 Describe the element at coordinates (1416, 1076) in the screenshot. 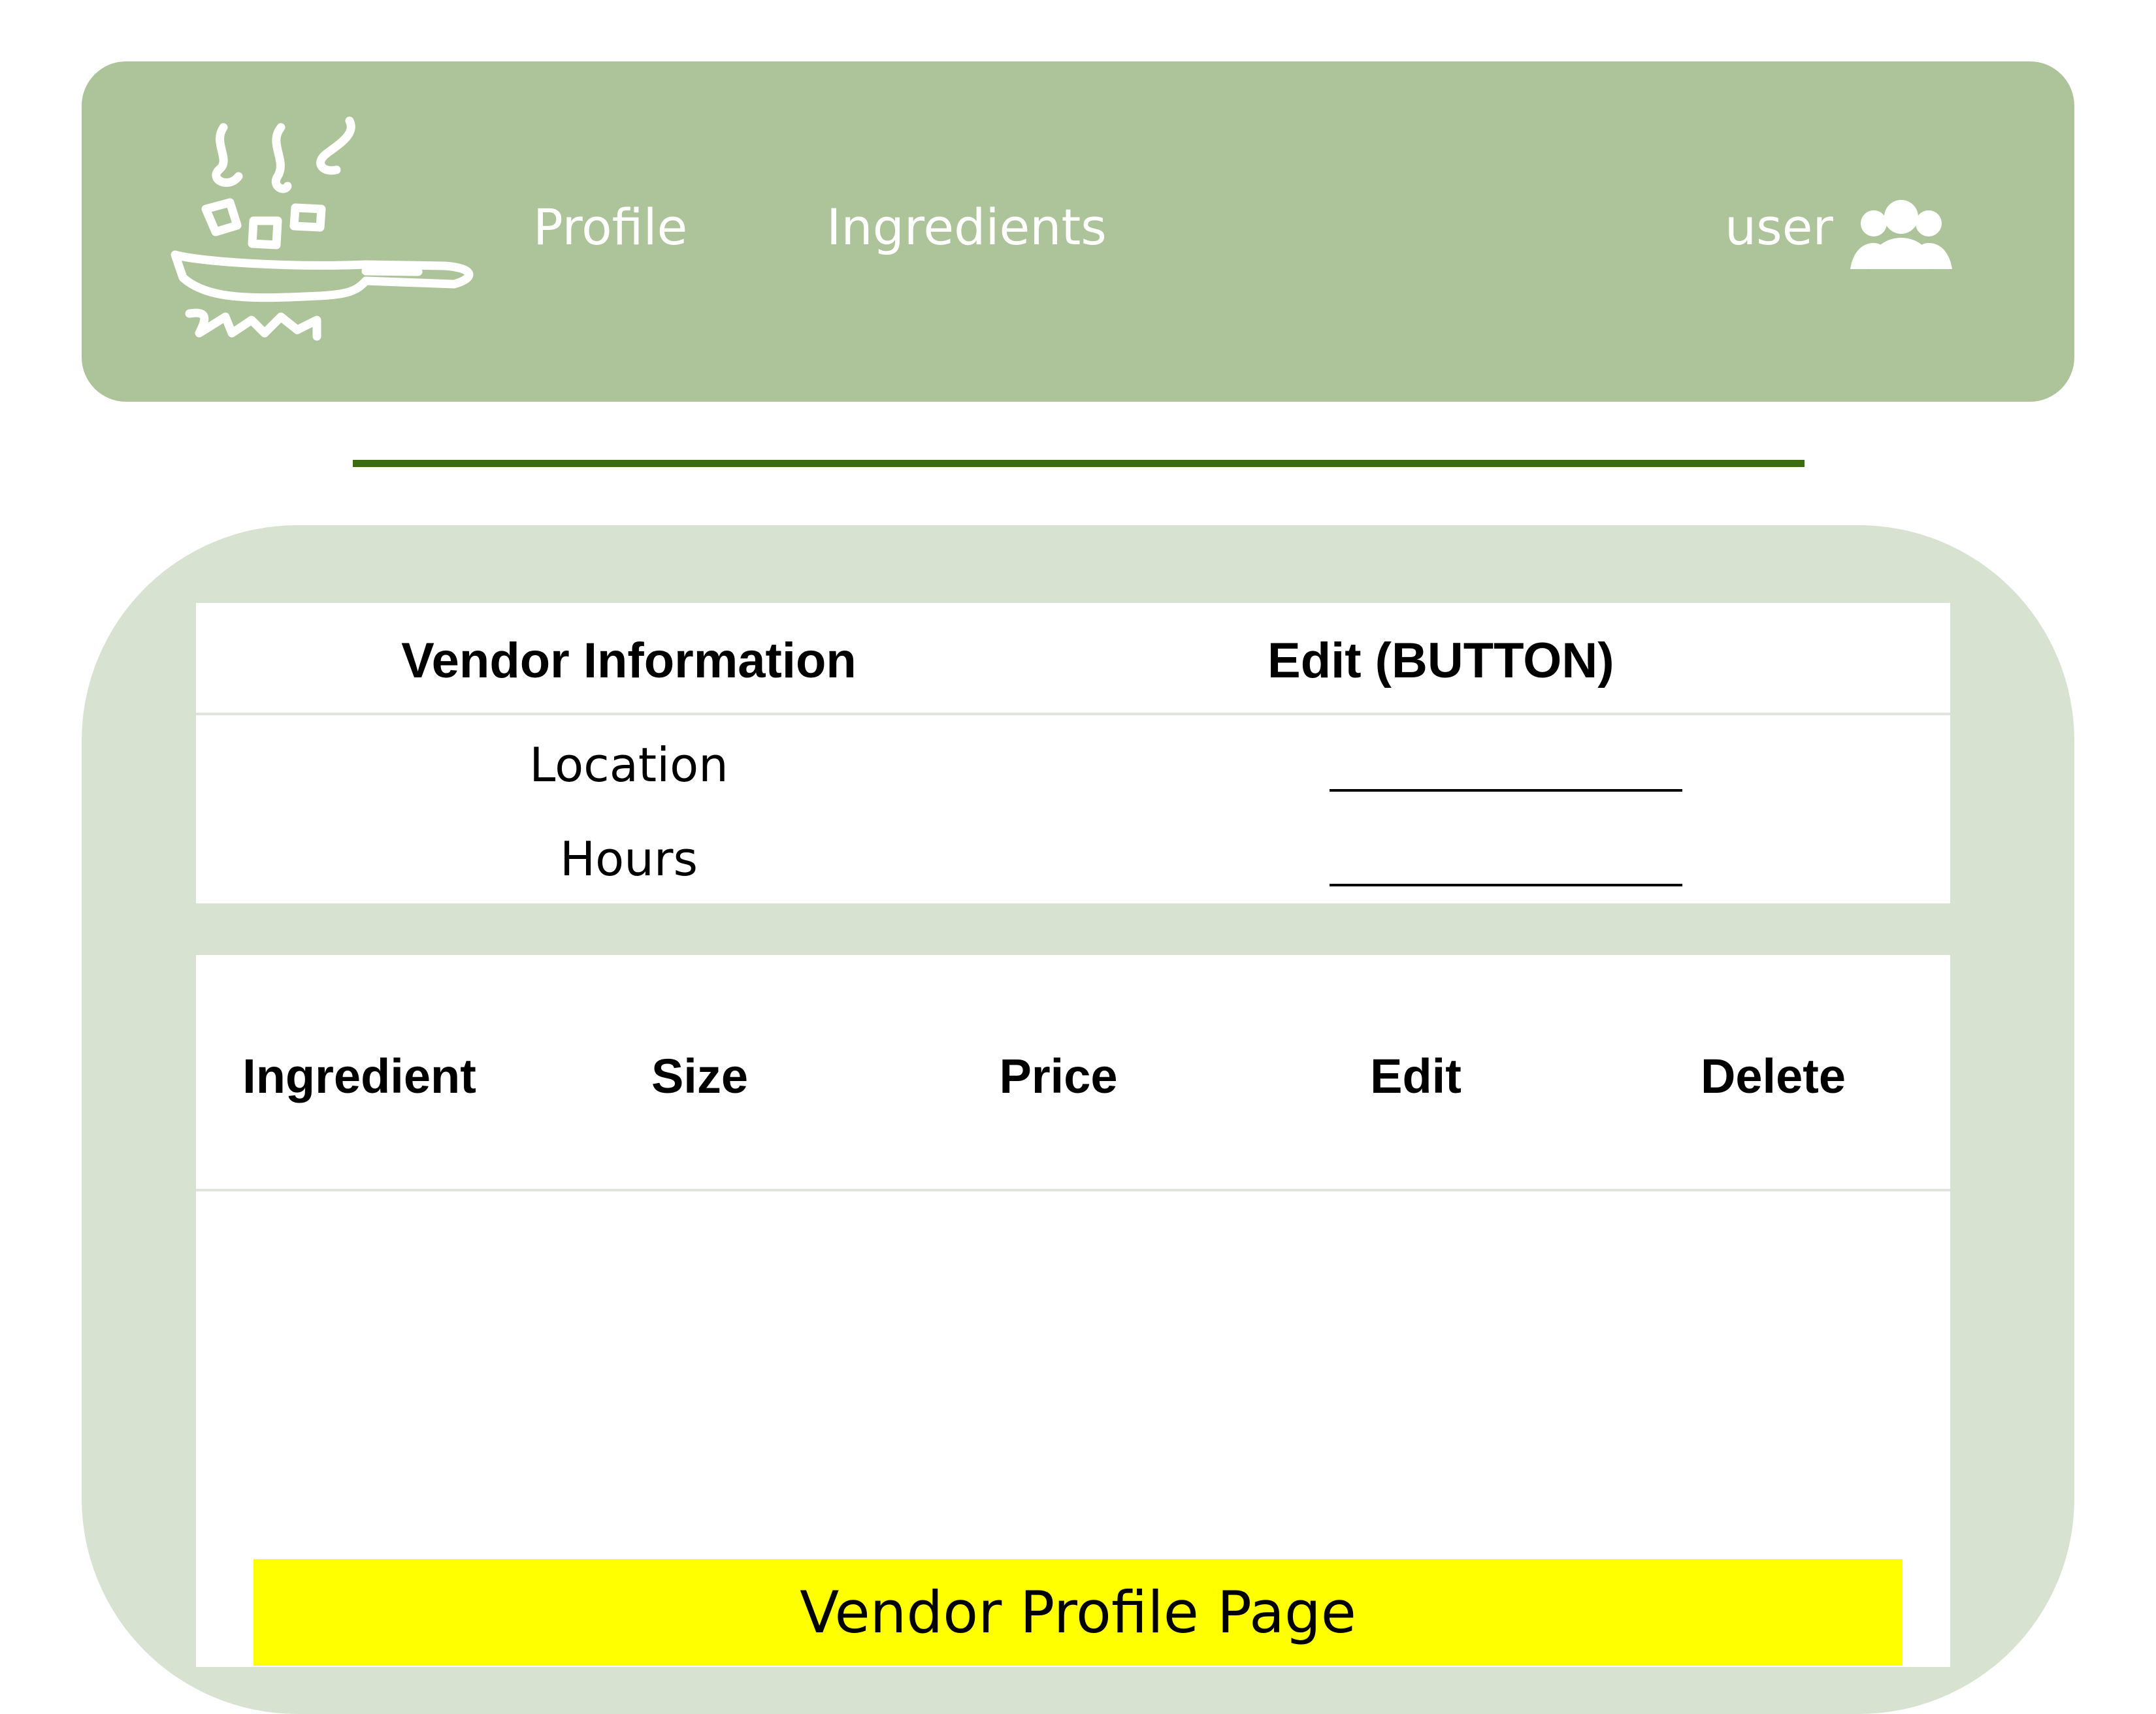

I see `column-header-edit: Edit` at that location.